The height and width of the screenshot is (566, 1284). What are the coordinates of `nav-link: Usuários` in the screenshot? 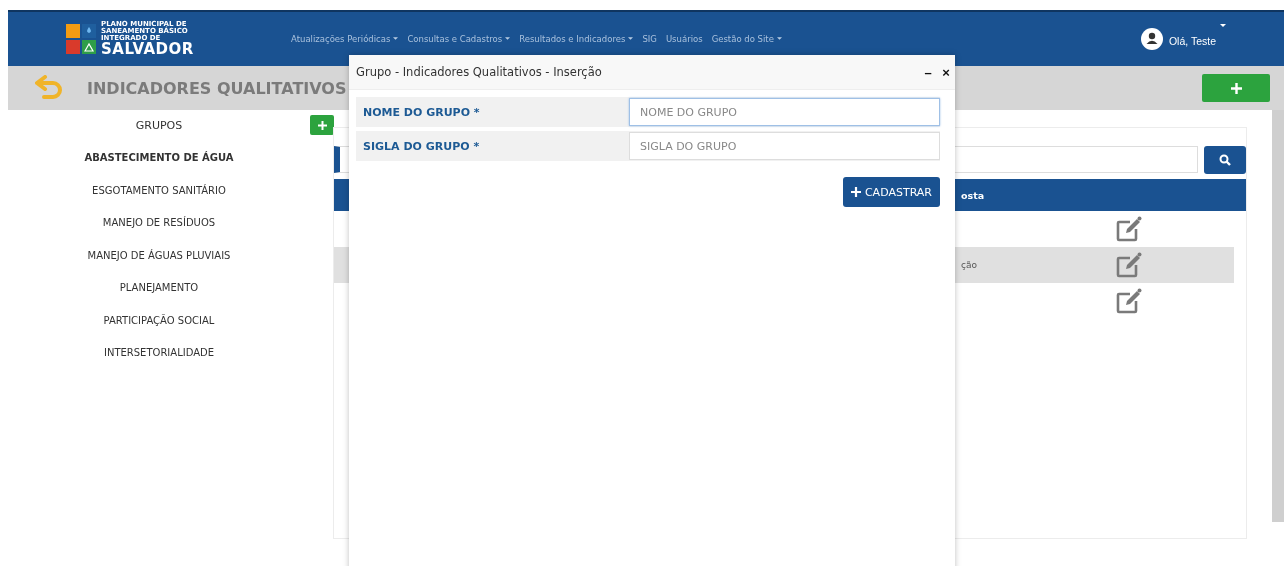 It's located at (684, 39).